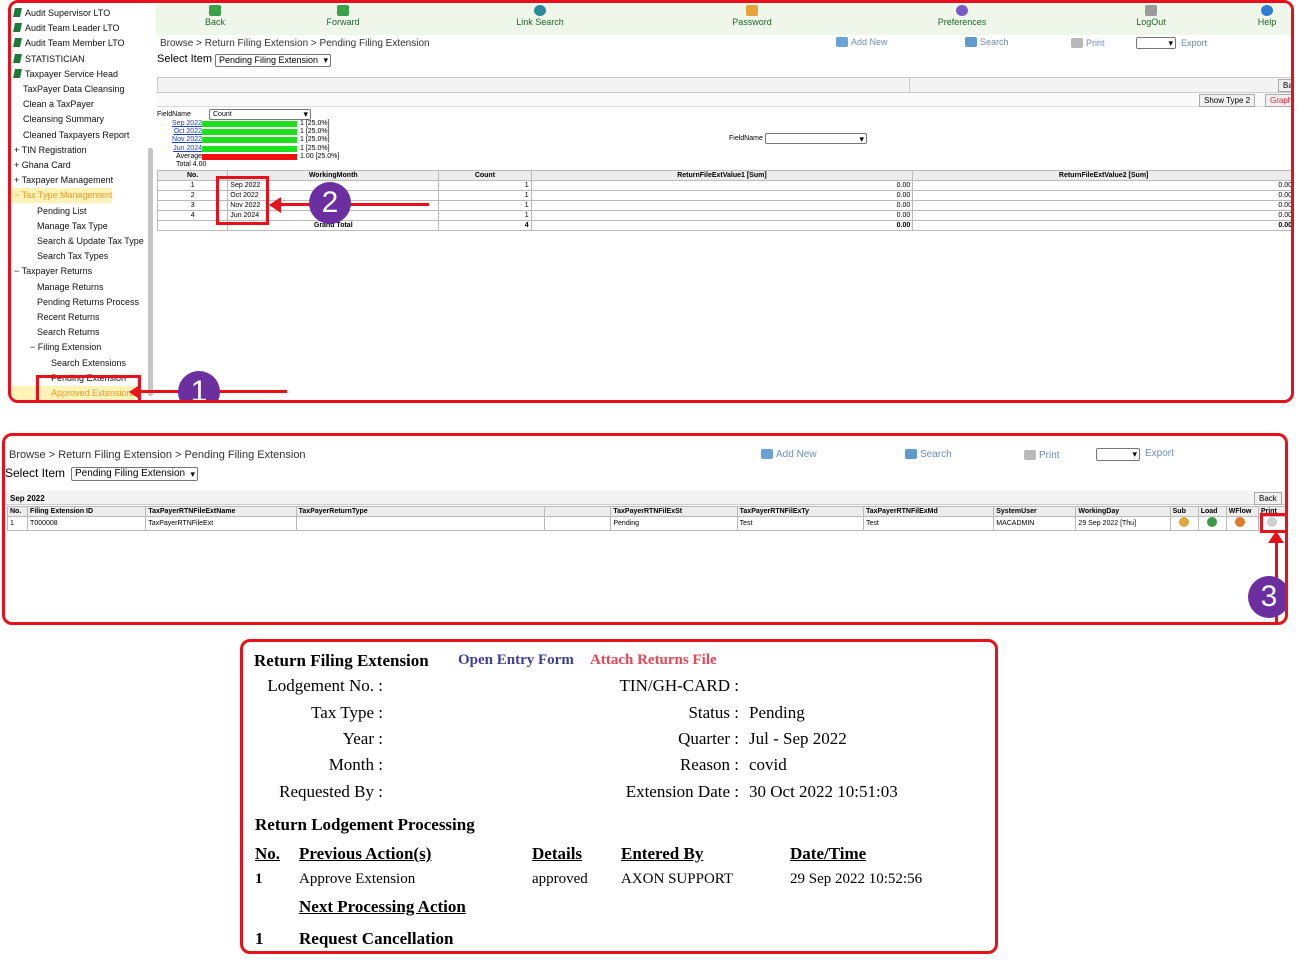 This screenshot has height=964, width=1297. What do you see at coordinates (320, 156) in the screenshot?
I see `chart-row-value: 1.00 [25.0%]` at bounding box center [320, 156].